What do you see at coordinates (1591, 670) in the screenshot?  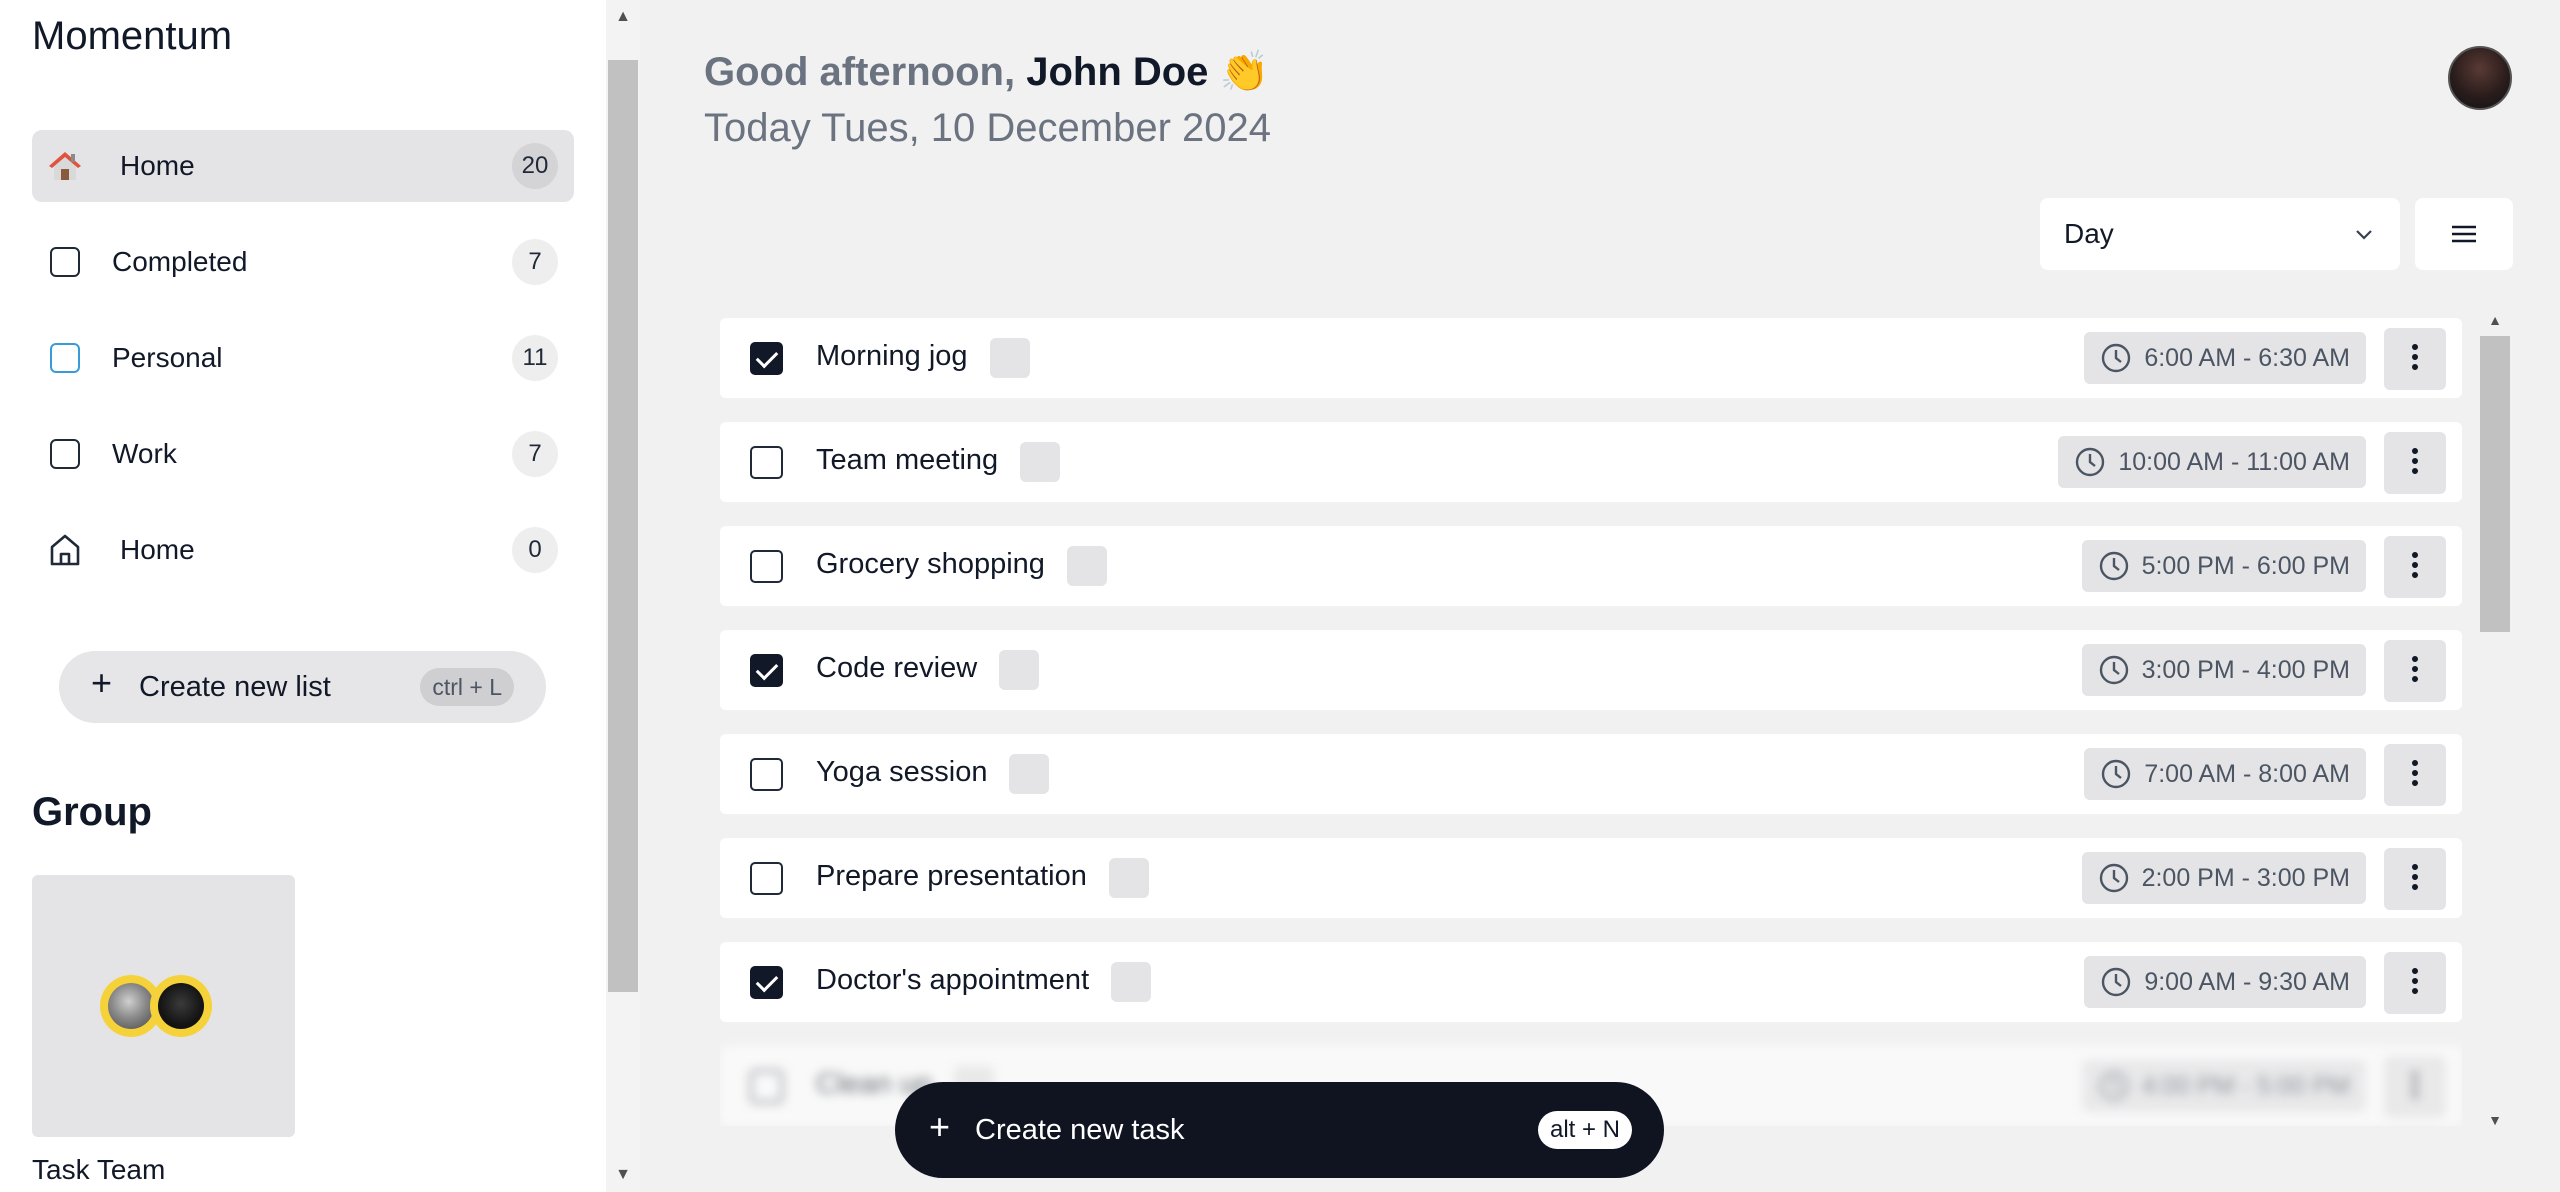 I see `task-row: Code review 3:00 PM - 4:00 PM` at bounding box center [1591, 670].